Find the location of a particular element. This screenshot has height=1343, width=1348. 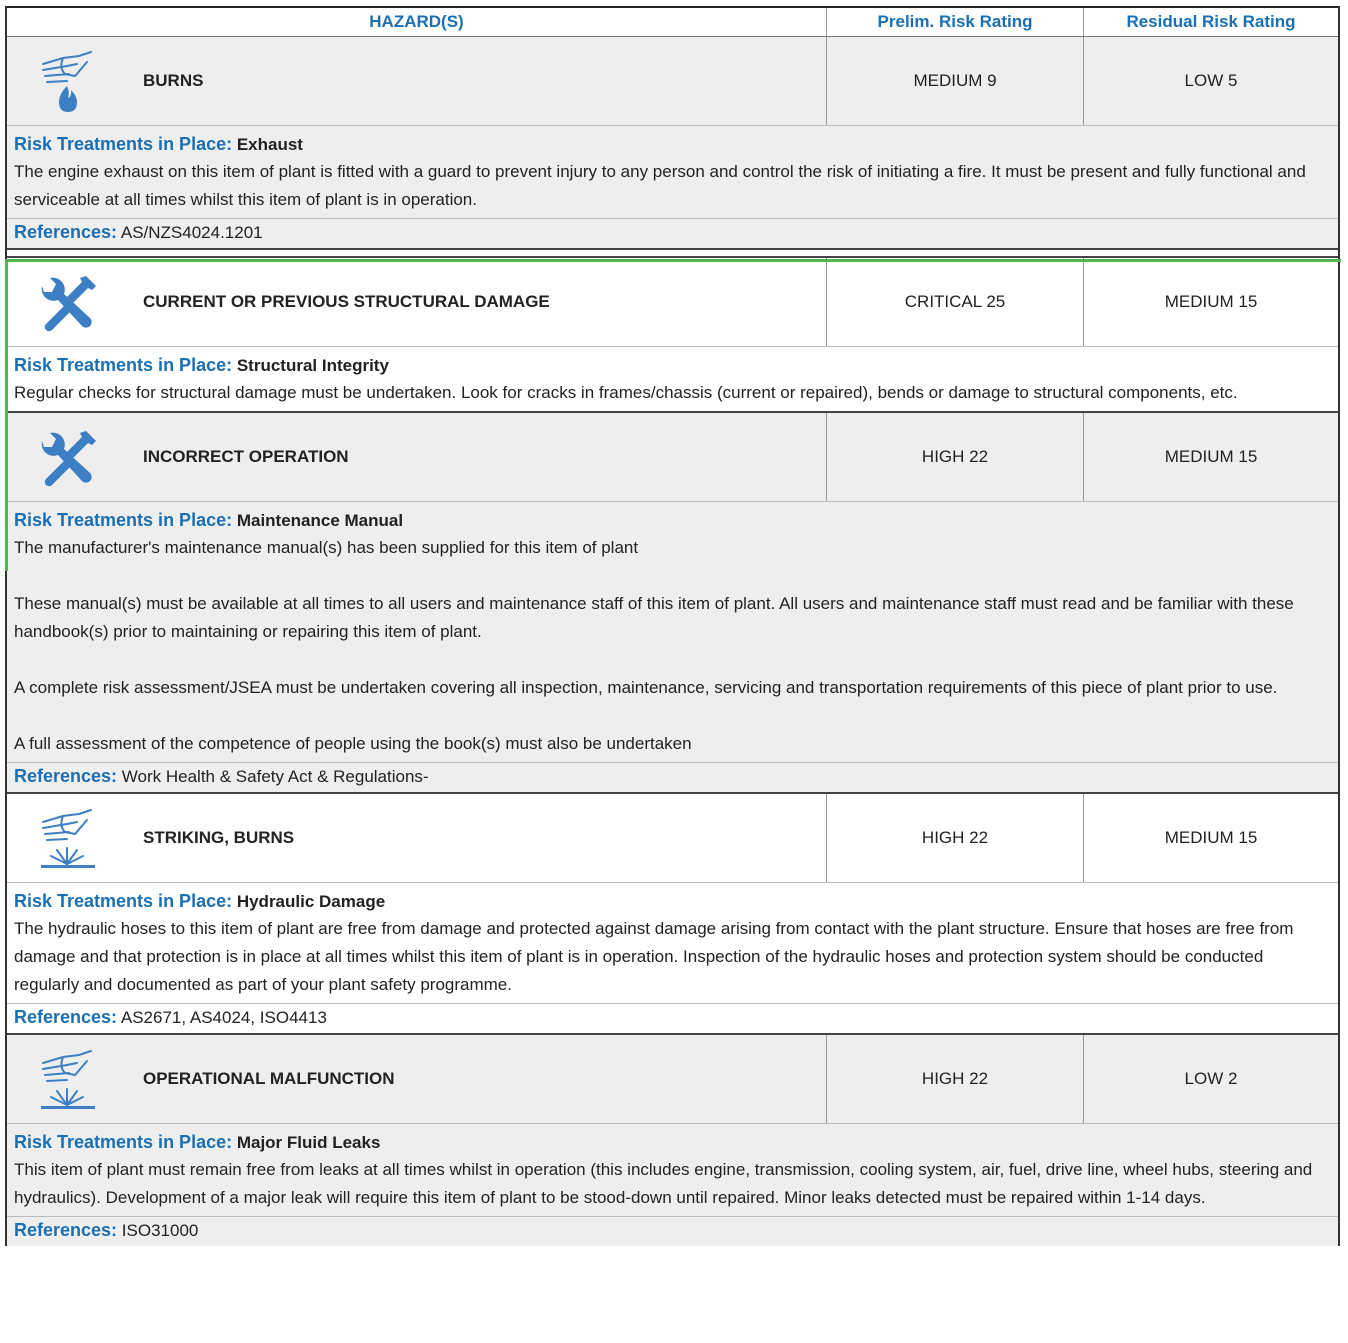

residual-rating: LOW 5 is located at coordinates (1210, 81).